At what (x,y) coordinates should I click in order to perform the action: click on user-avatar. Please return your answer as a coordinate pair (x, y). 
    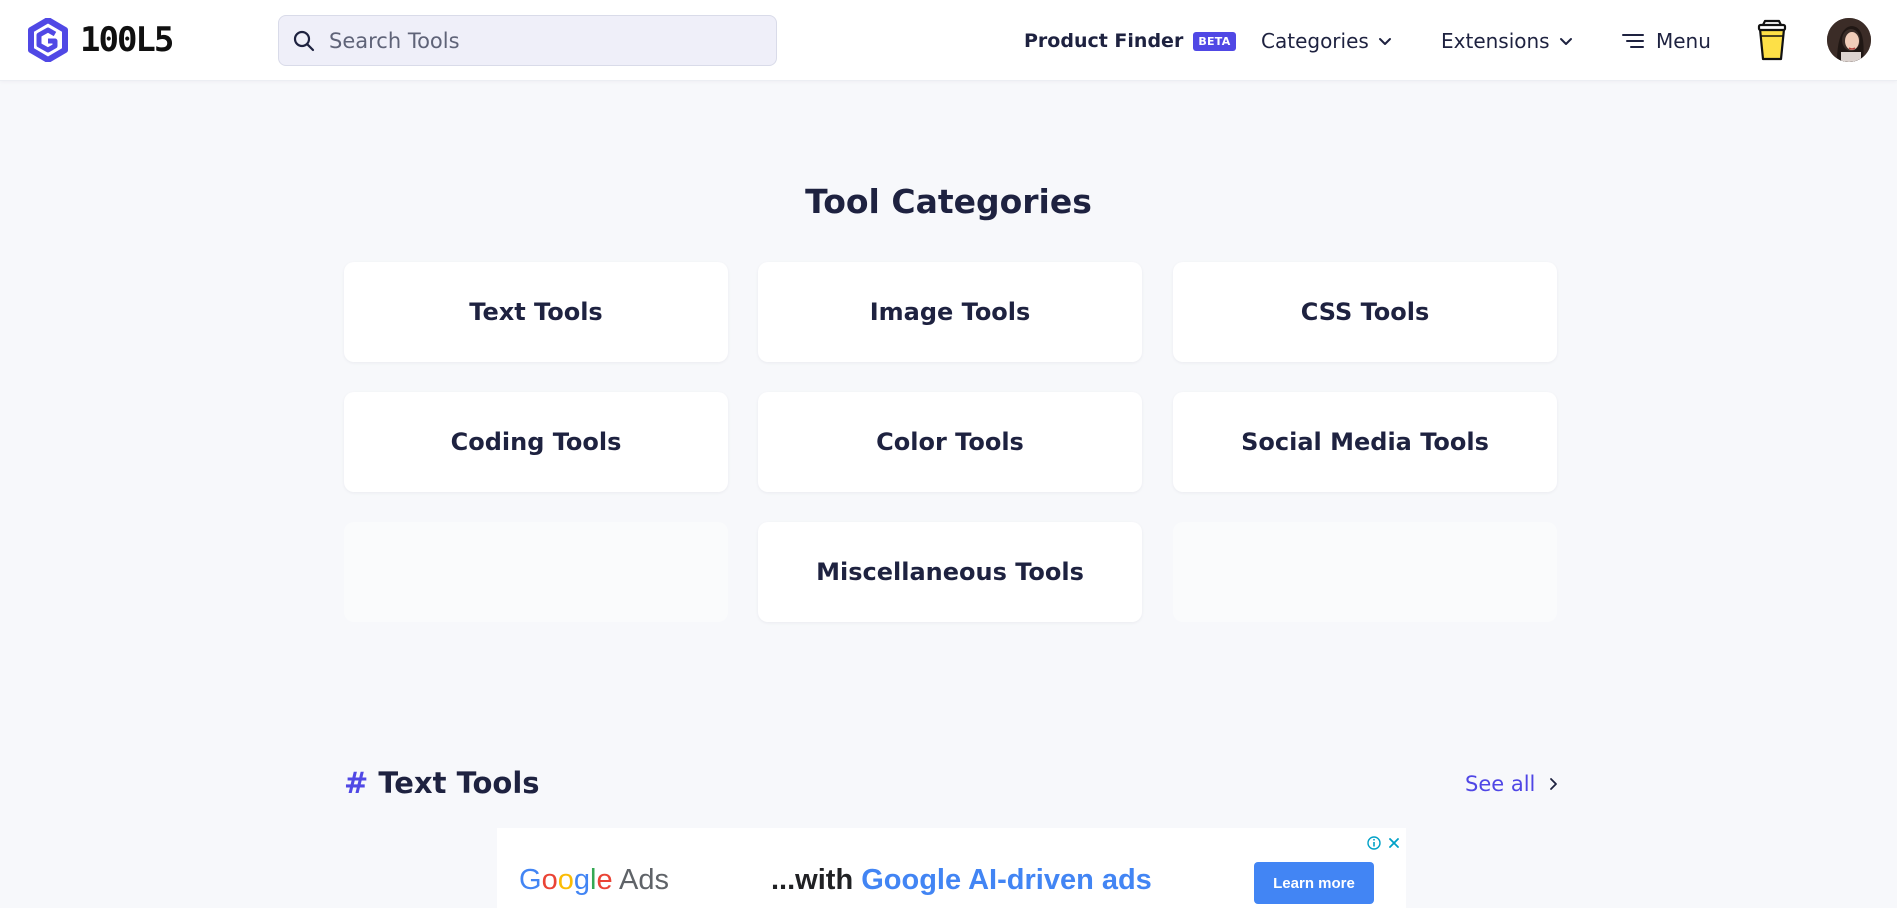
    Looking at the image, I should click on (1849, 40).